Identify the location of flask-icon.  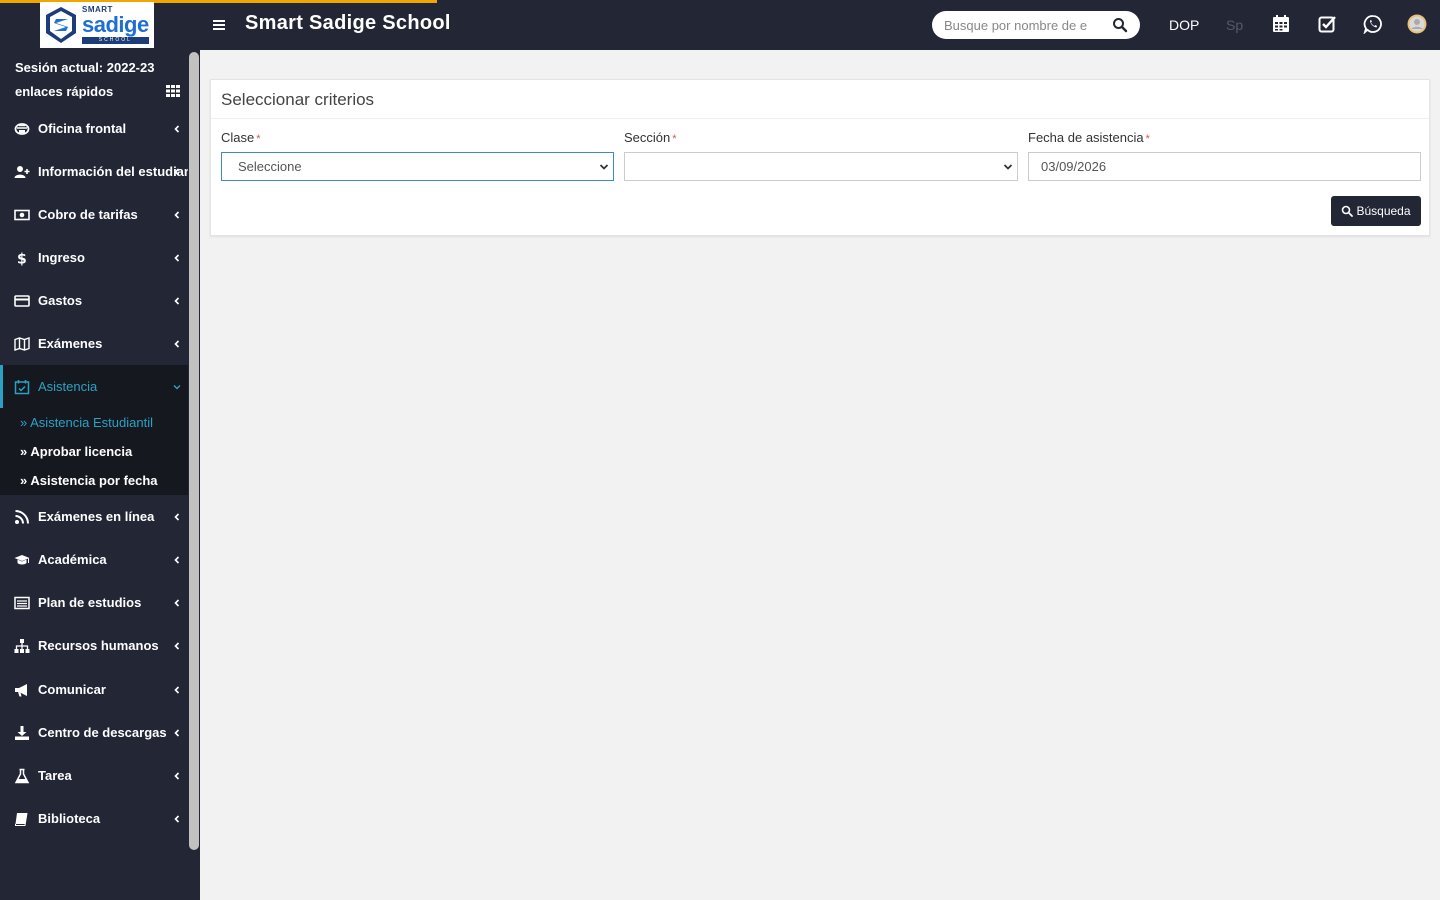
(22, 775).